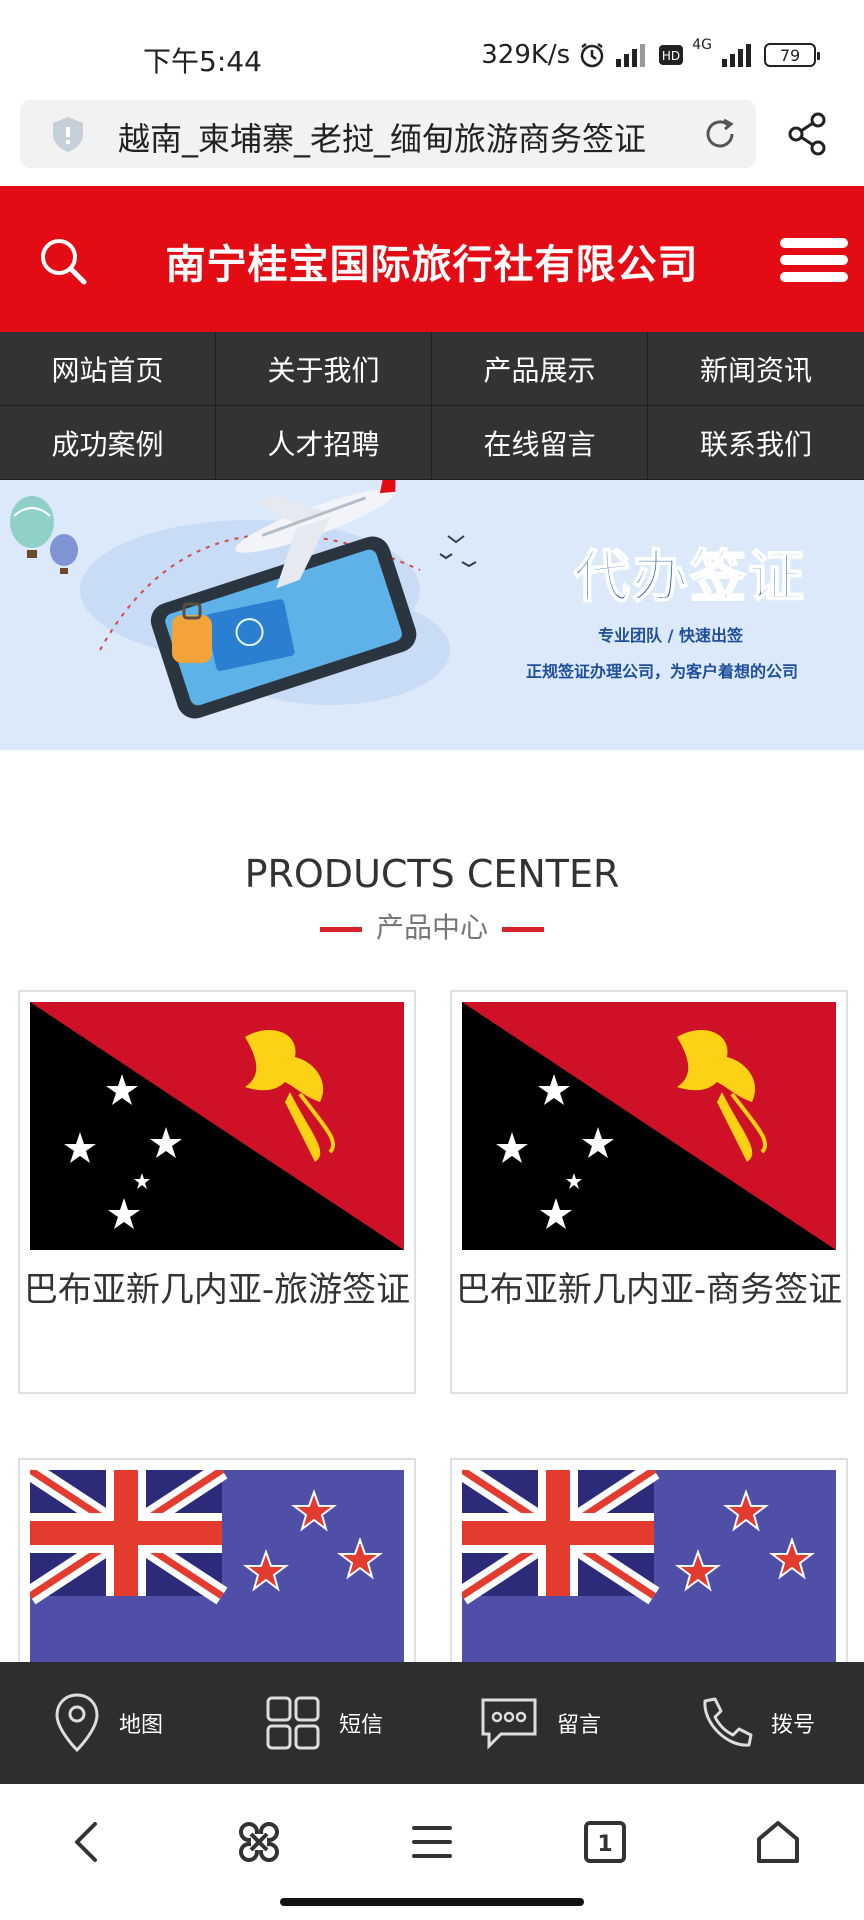 This screenshot has width=864, height=1920. What do you see at coordinates (108, 369) in the screenshot?
I see `nav-item-home: 网站首页` at bounding box center [108, 369].